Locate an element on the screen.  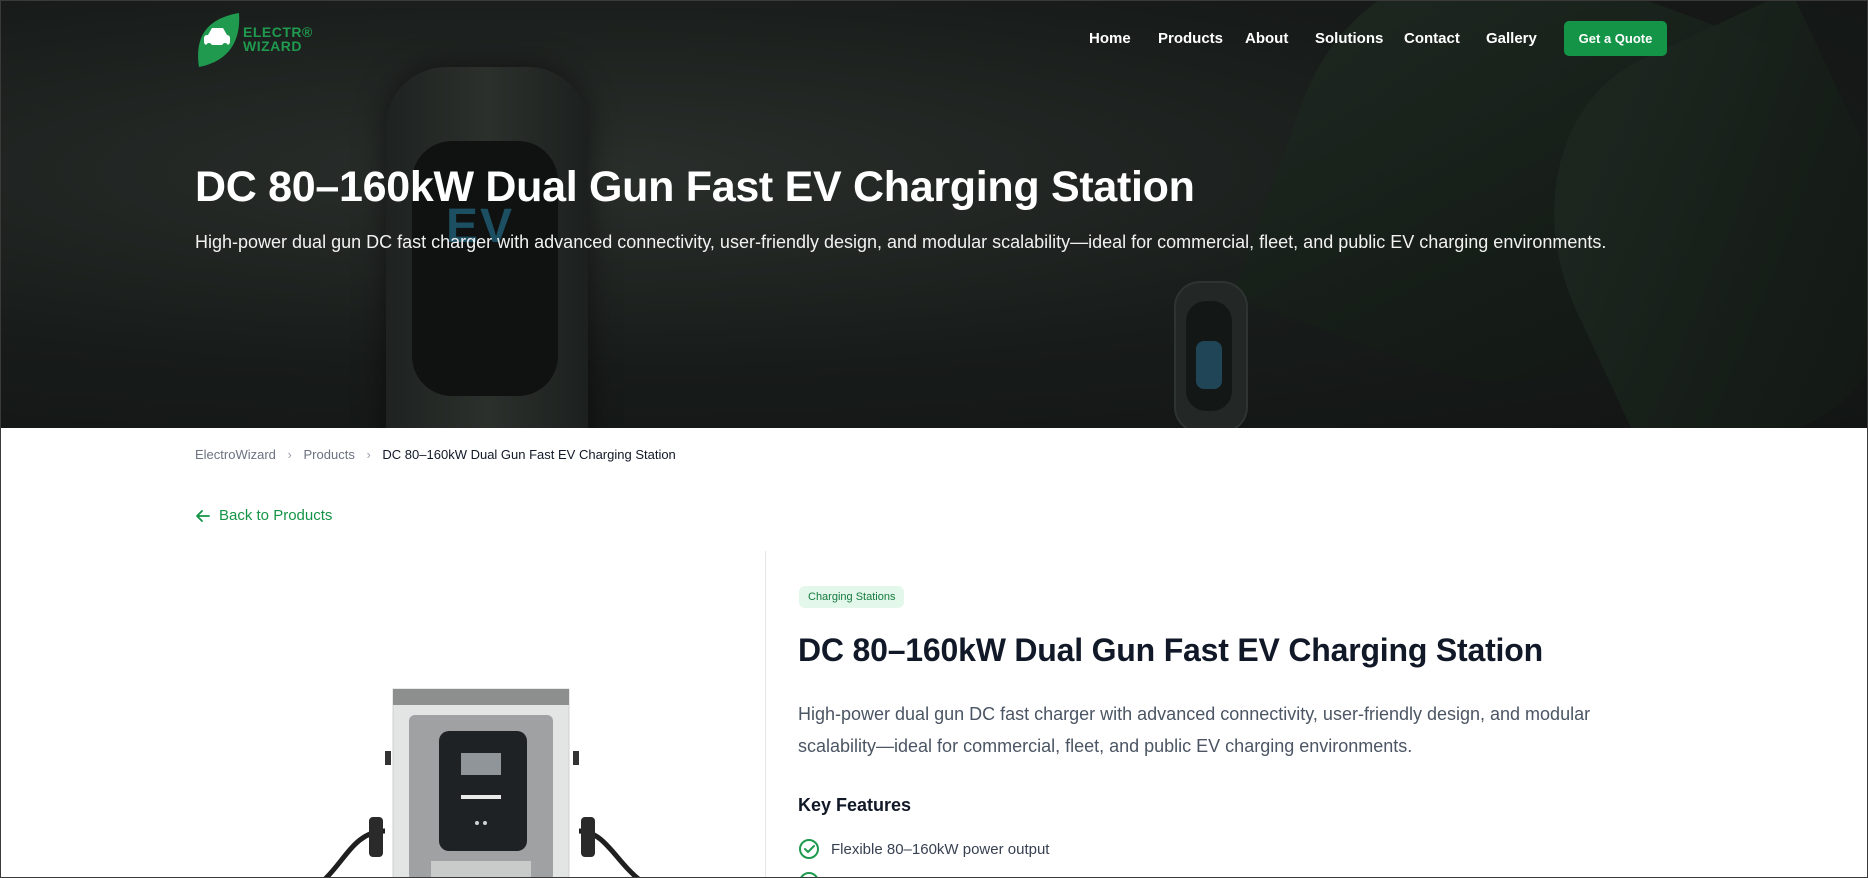
get-quote-button: Get a Quote is located at coordinates (1615, 38).